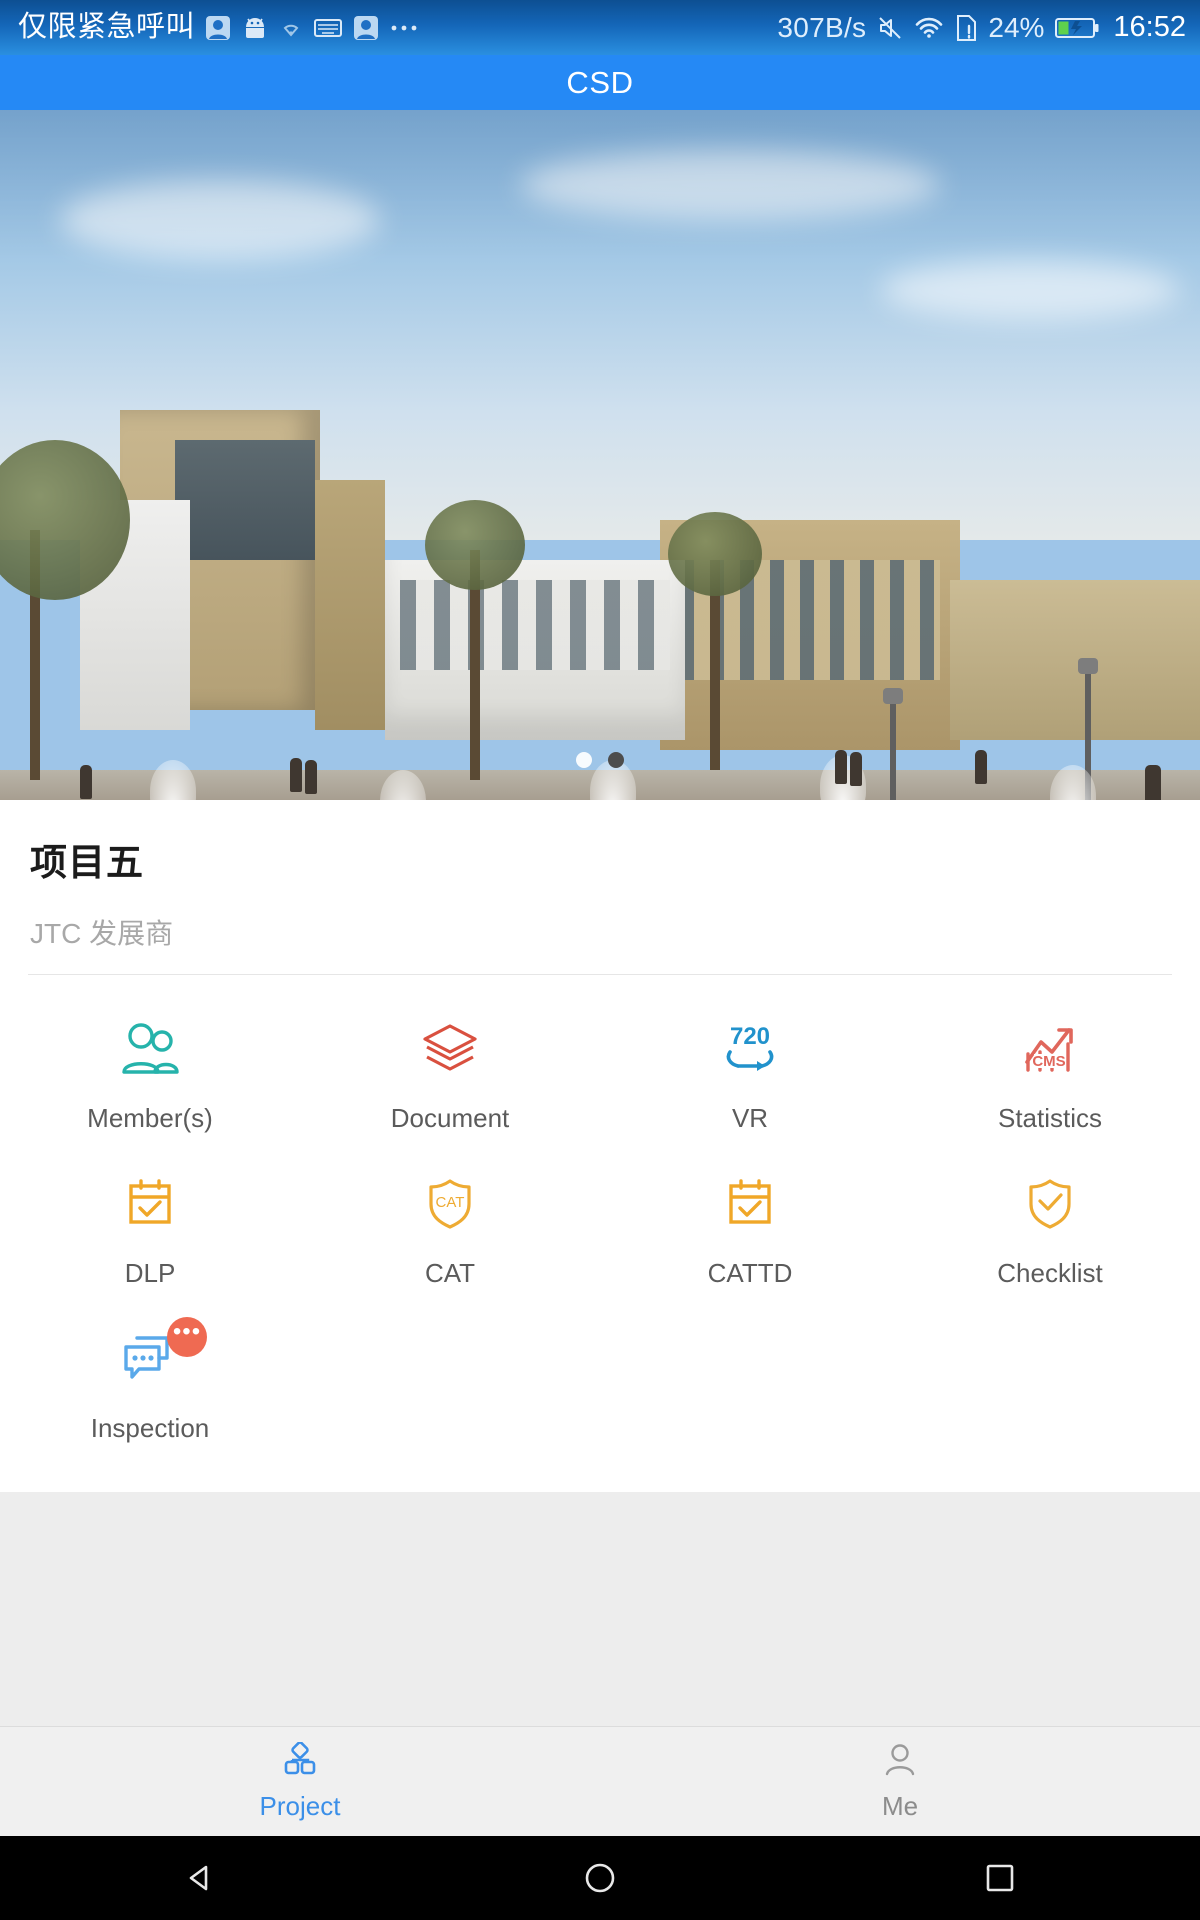  Describe the element at coordinates (750, 1273) in the screenshot. I see `module-label: CATTD` at that location.